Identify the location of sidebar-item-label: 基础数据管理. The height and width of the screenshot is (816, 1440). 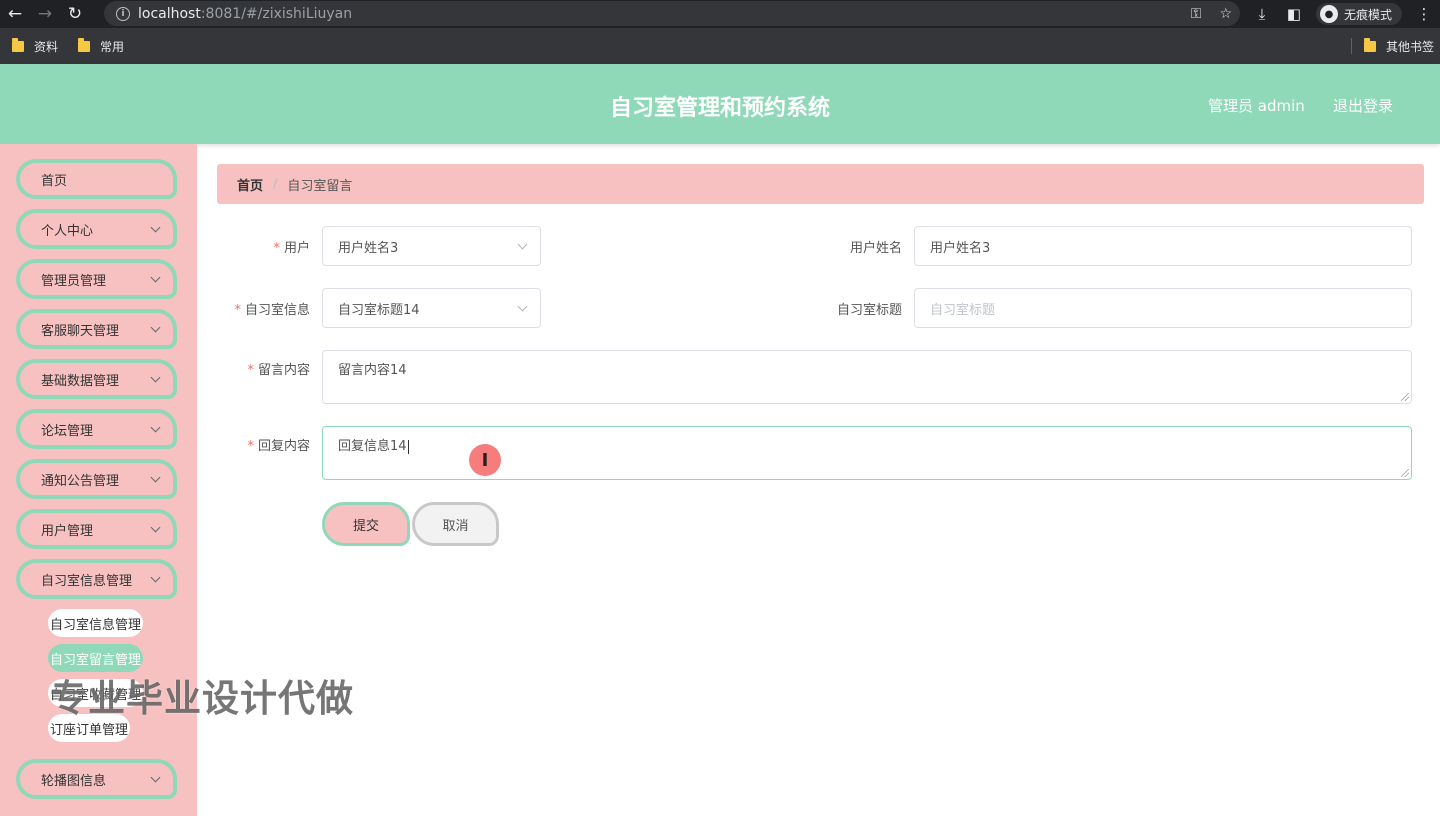
(80, 381).